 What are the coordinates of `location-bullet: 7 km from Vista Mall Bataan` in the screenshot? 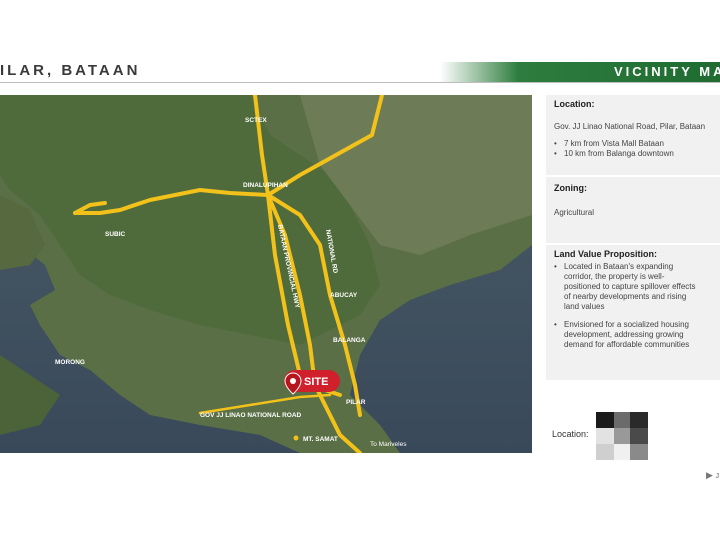 It's located at (614, 144).